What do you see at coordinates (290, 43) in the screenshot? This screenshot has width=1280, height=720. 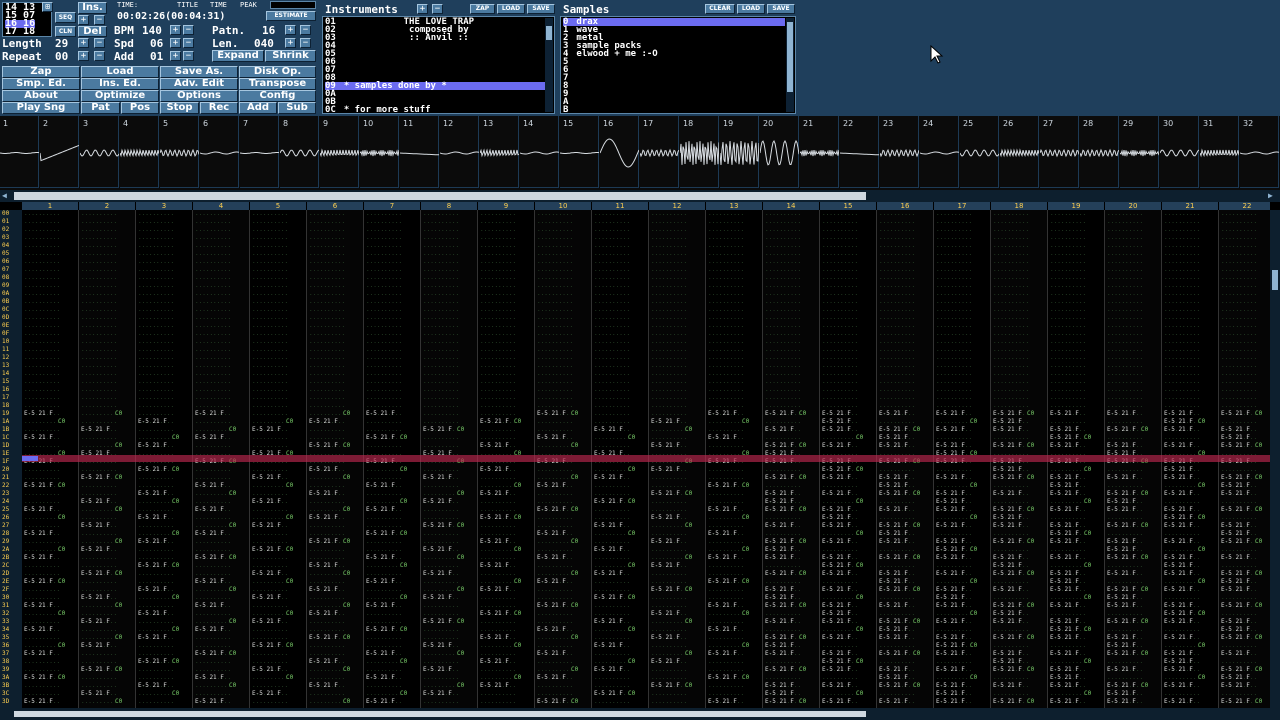 I see `len-plus-icon: +` at bounding box center [290, 43].